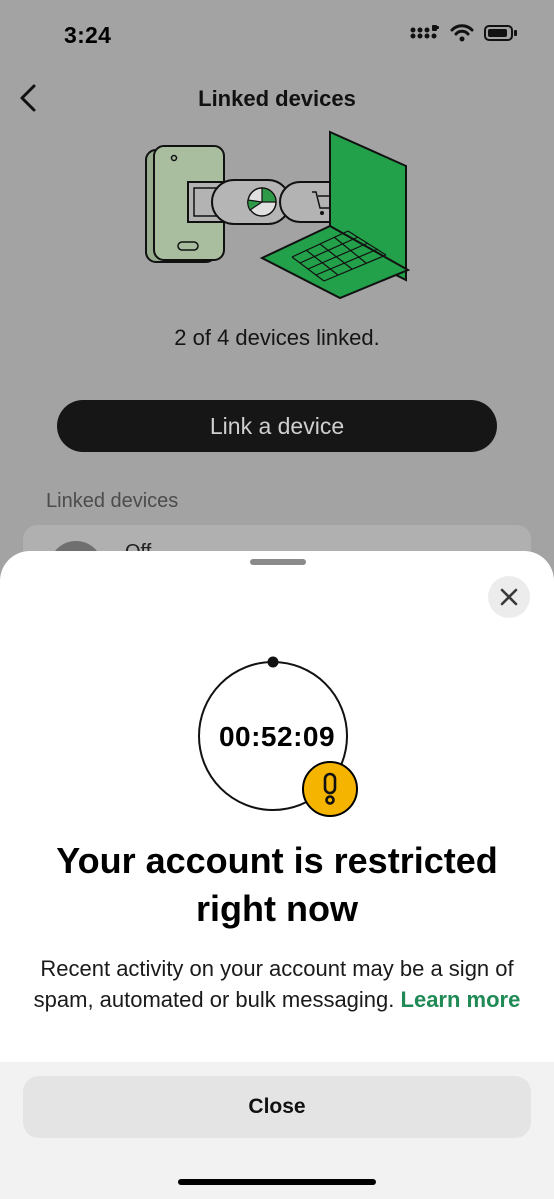 Image resolution: width=554 pixels, height=1199 pixels. I want to click on link-device-button: Link a device, so click(277, 426).